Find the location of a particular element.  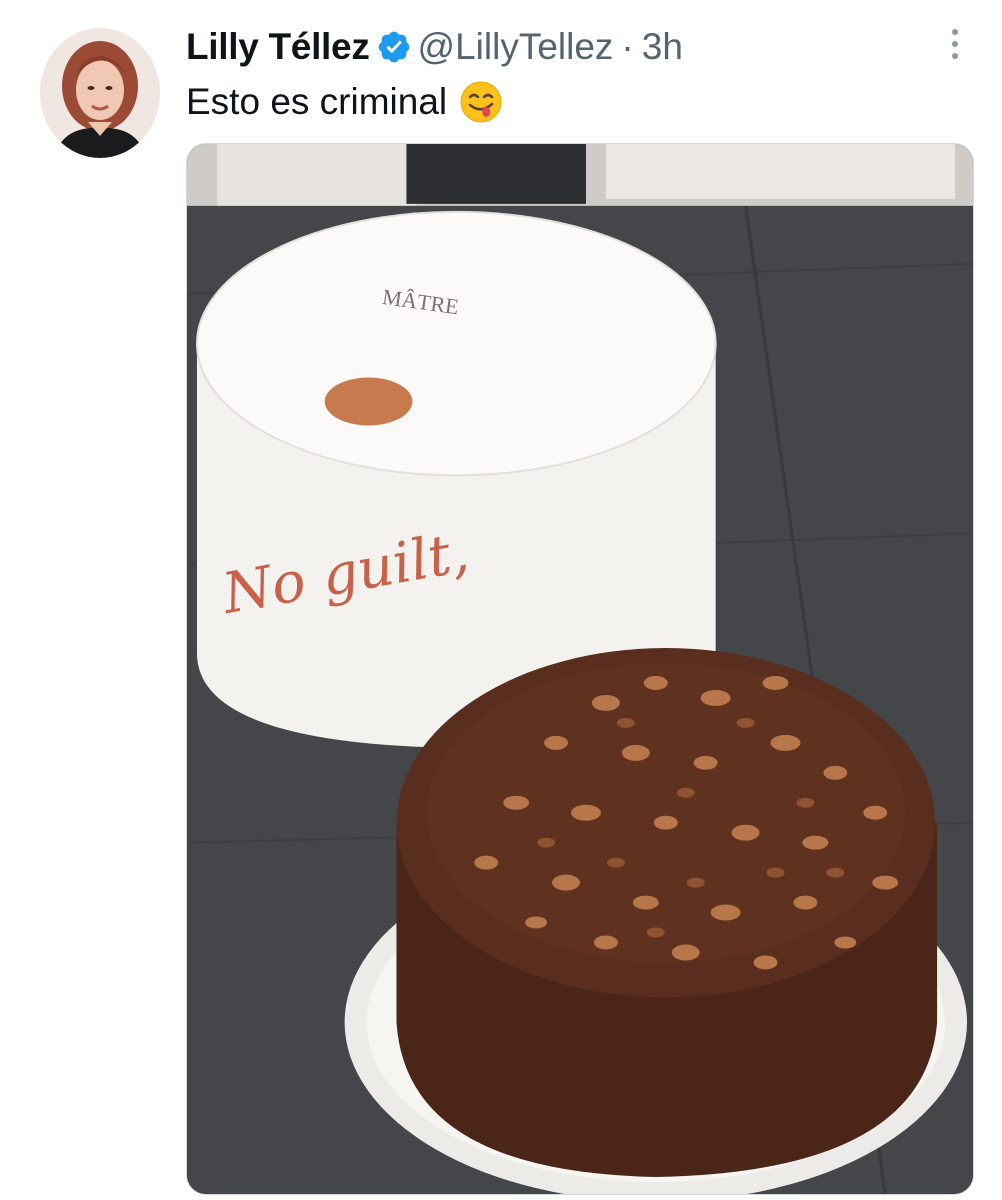

face-savoring-food-emoji-icon is located at coordinates (481, 102).